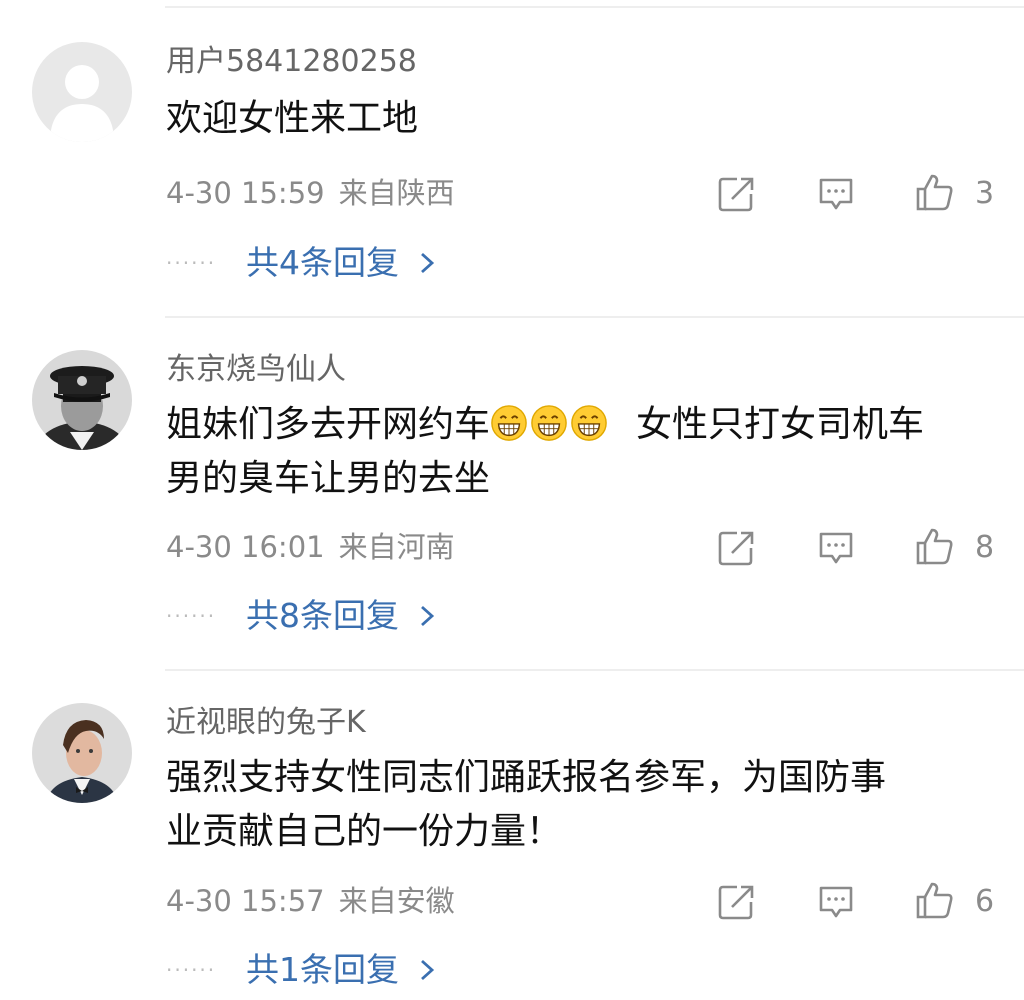  Describe the element at coordinates (322, 969) in the screenshot. I see `reply-count-link: 共1条回复` at that location.